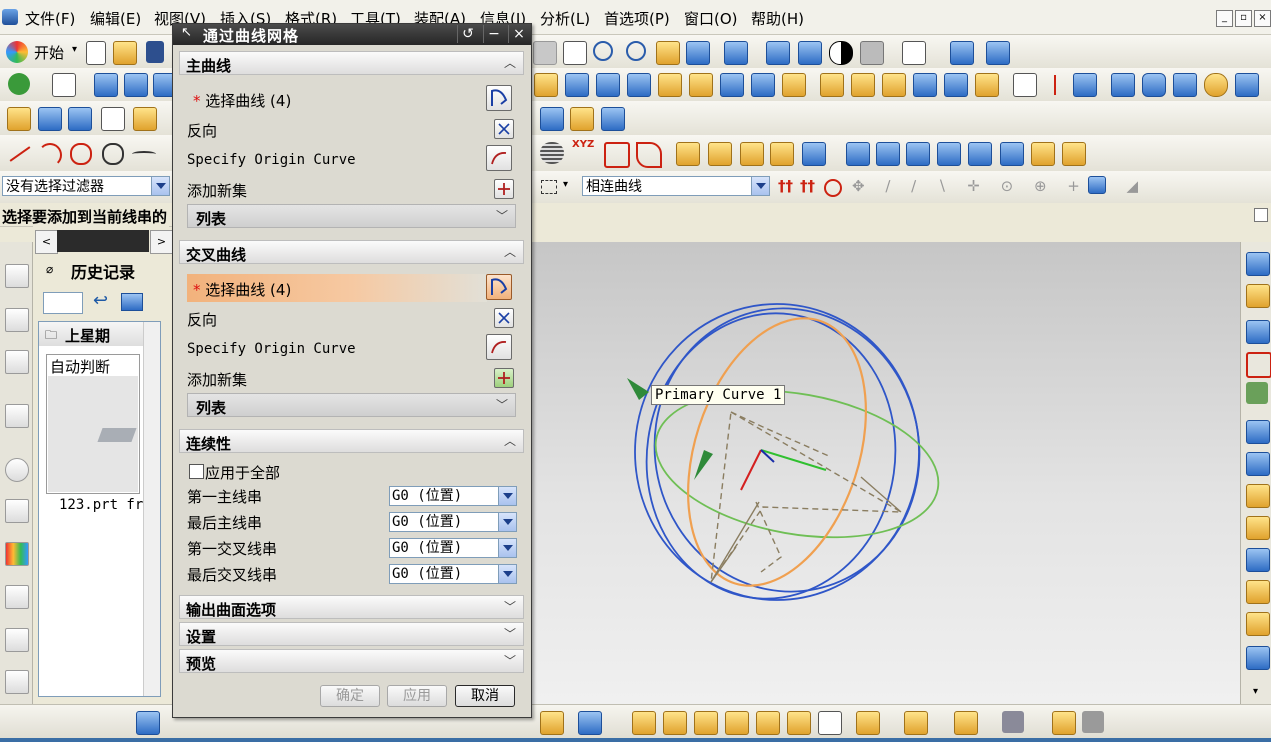 The image size is (1271, 742). What do you see at coordinates (1247, 85) in the screenshot?
I see `feature-icon` at bounding box center [1247, 85].